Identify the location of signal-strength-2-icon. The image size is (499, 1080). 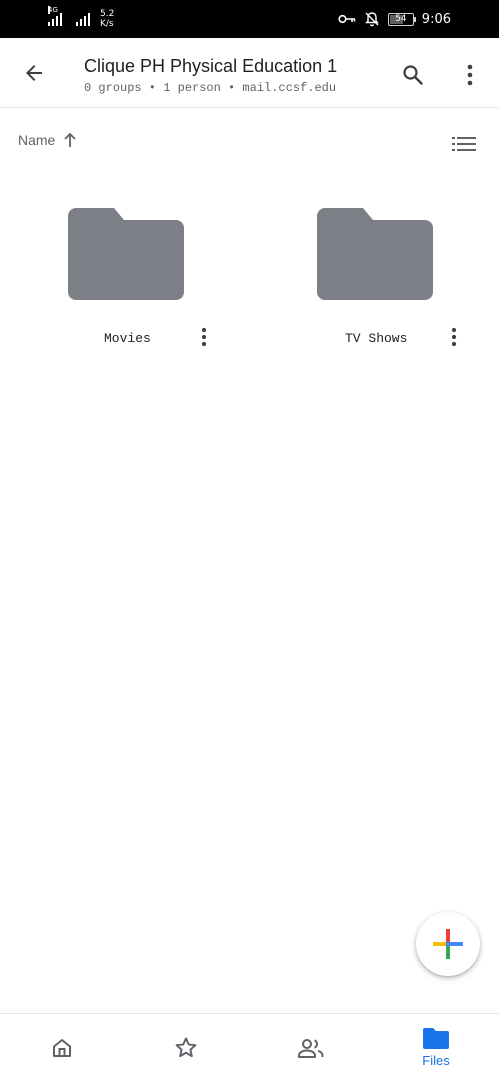
(83, 19).